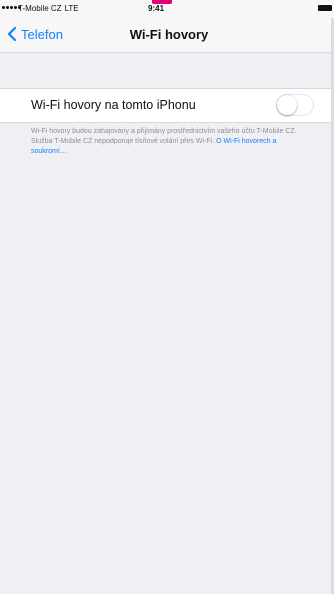  I want to click on network-type: LTE, so click(71, 8).